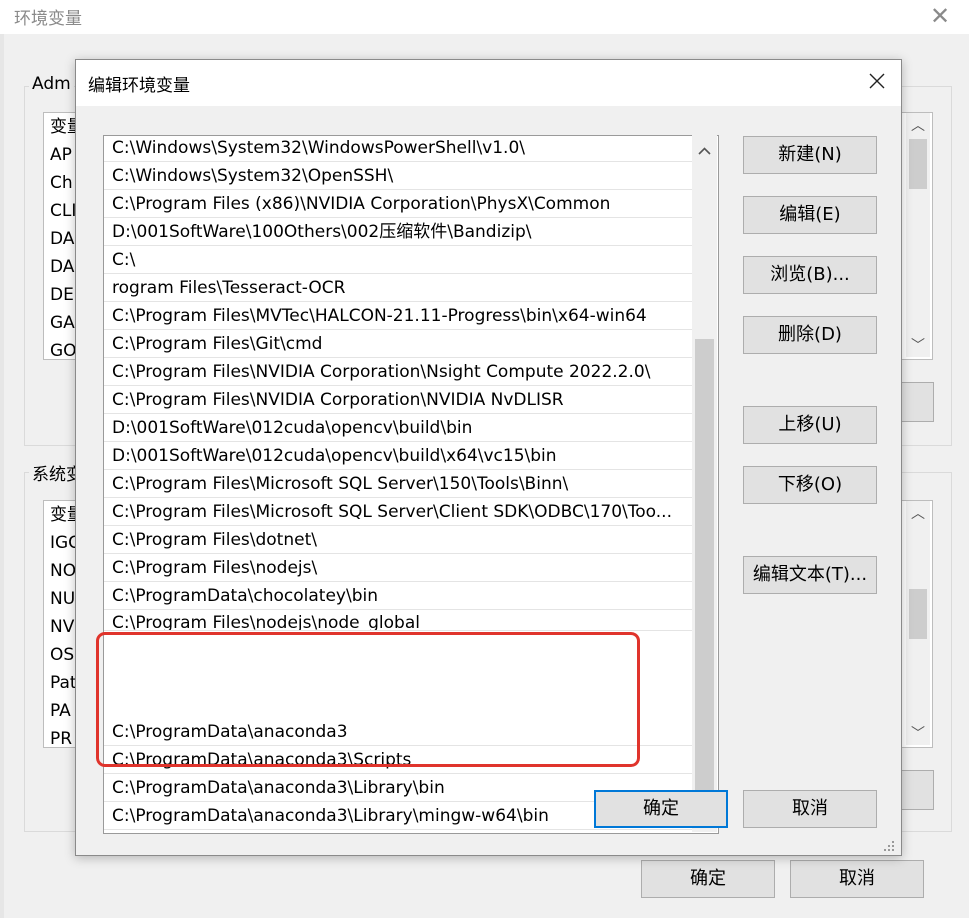  Describe the element at coordinates (398, 760) in the screenshot. I see `list-item: C:\ProgramData\anaconda3\Scripts` at that location.